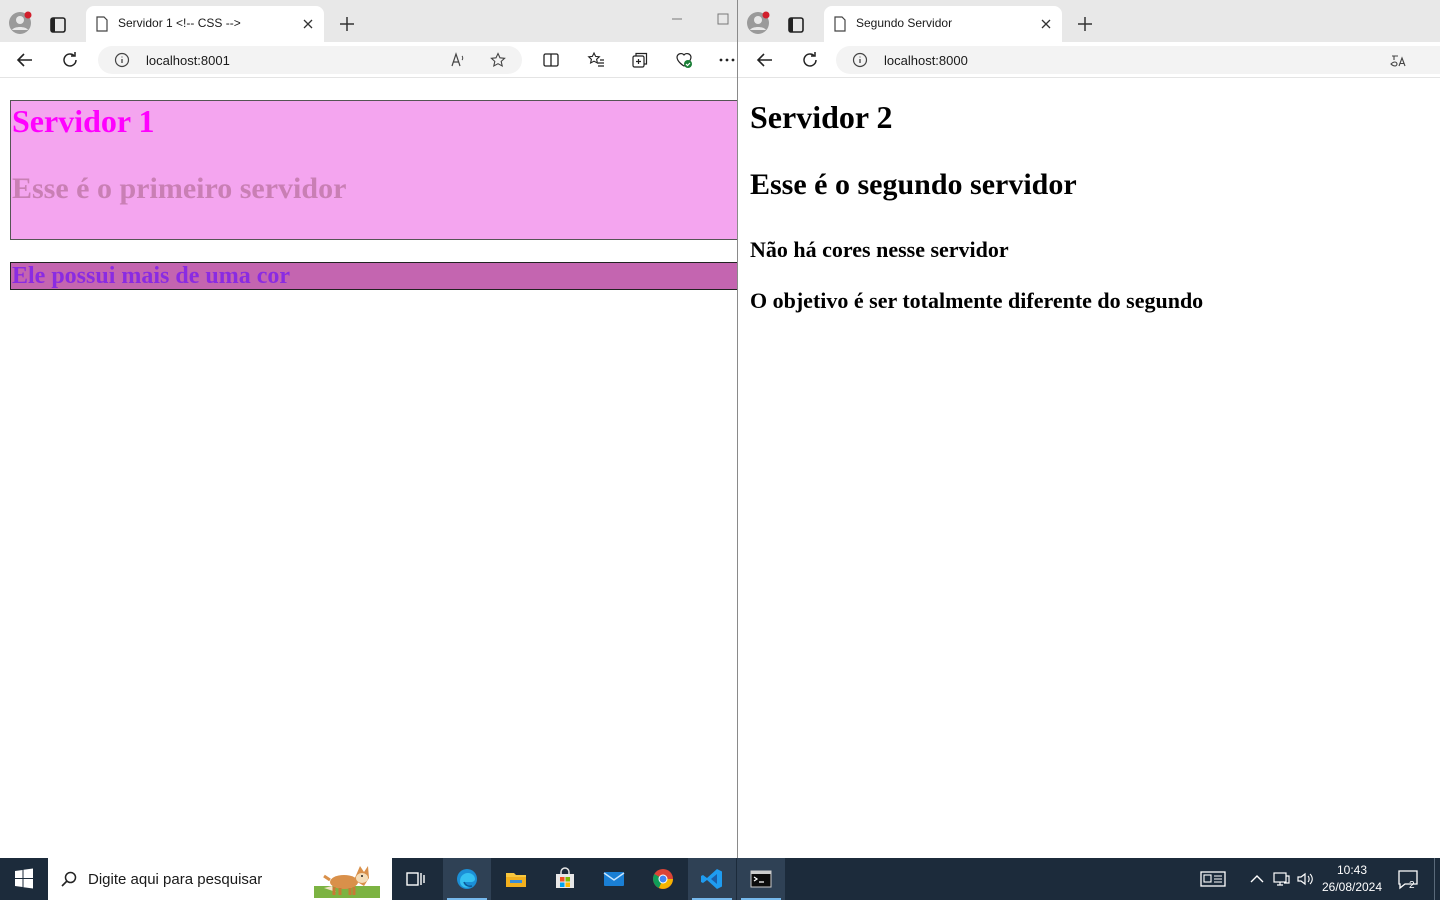 The image size is (1440, 905). I want to click on tab-strip: Segundo Servidor, so click(1089, 21).